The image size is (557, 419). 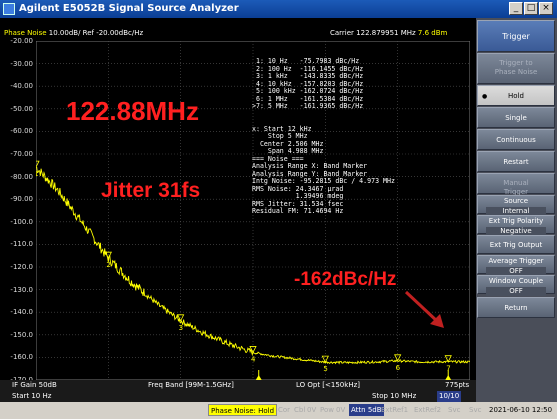 I want to click on softkey-restart: Restart, so click(x=516, y=161).